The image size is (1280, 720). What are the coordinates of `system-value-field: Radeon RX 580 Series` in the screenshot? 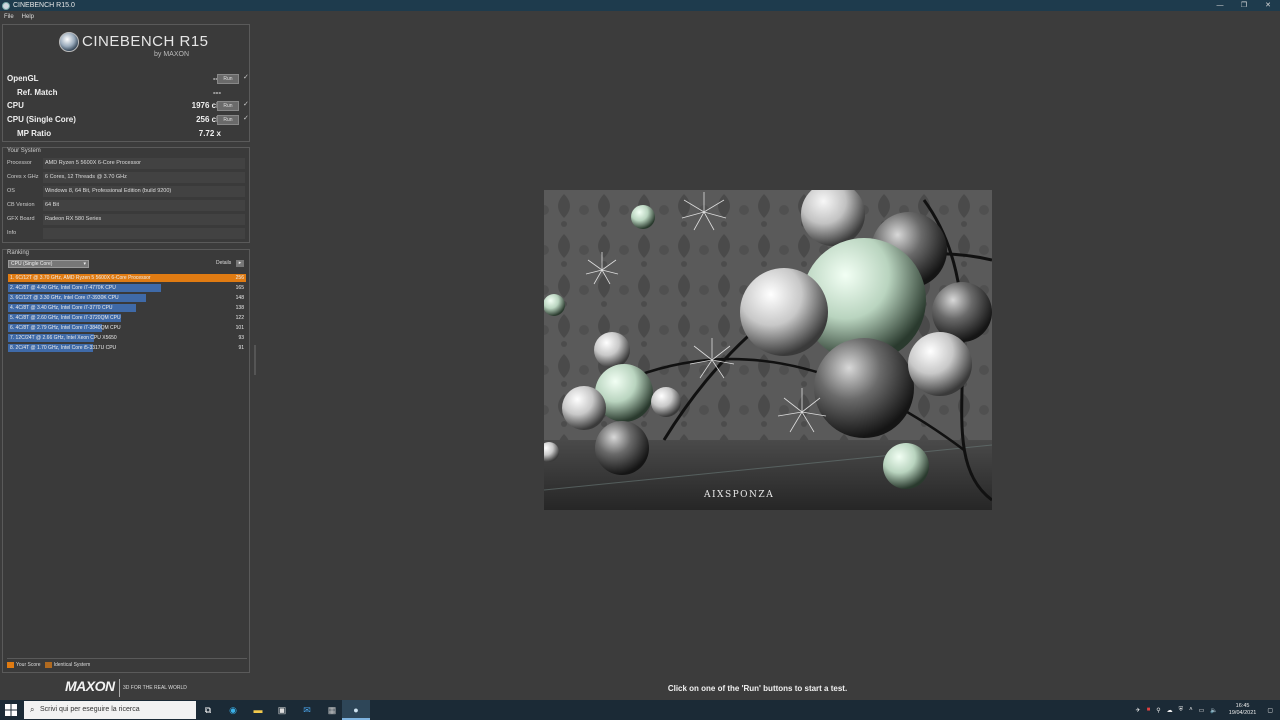 It's located at (144, 219).